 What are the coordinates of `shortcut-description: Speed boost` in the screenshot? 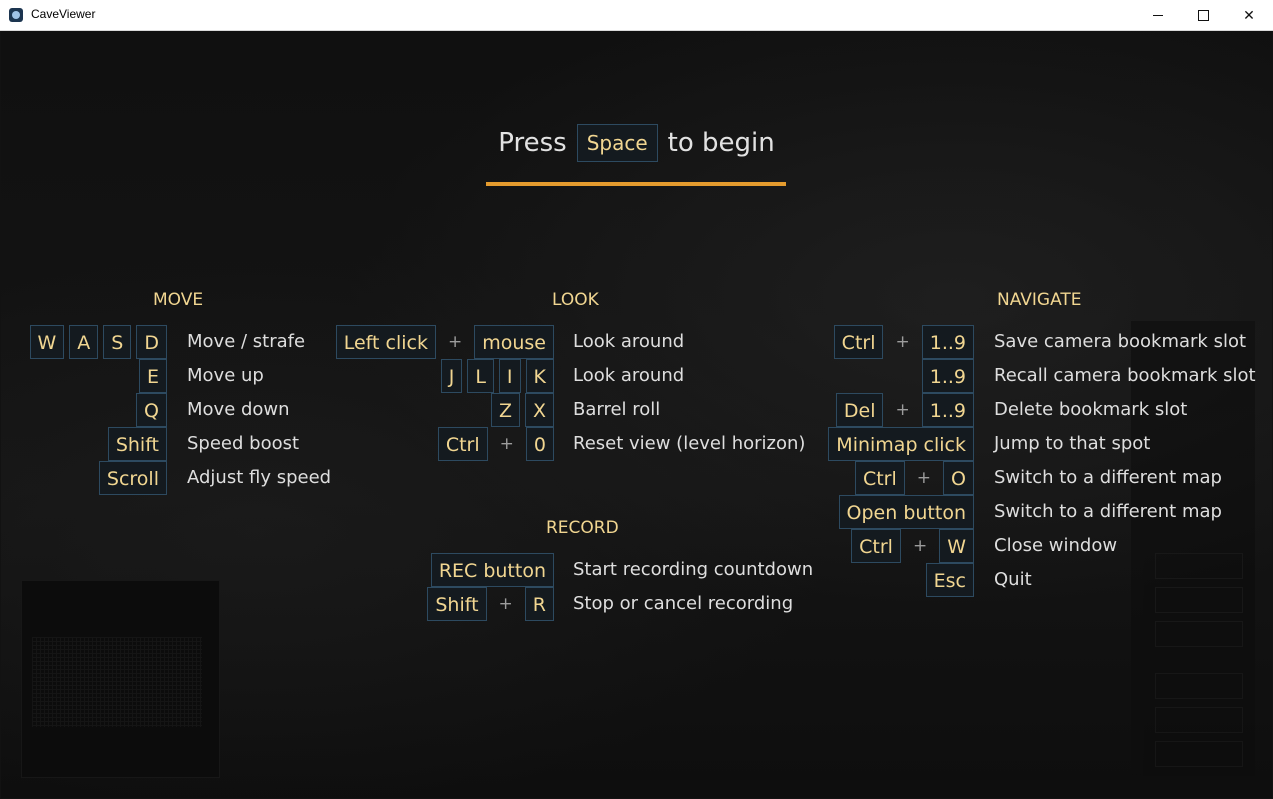 It's located at (243, 443).